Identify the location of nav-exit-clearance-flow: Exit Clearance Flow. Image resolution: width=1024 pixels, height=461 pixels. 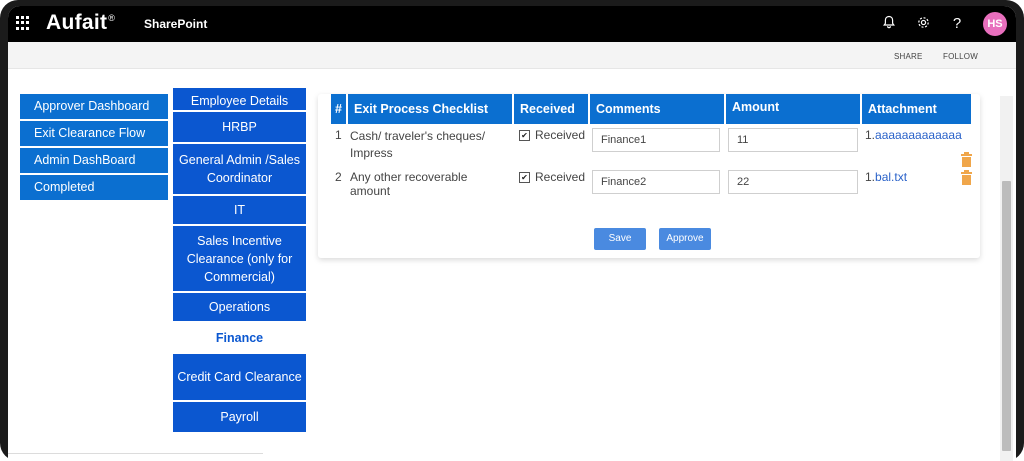
(94, 133).